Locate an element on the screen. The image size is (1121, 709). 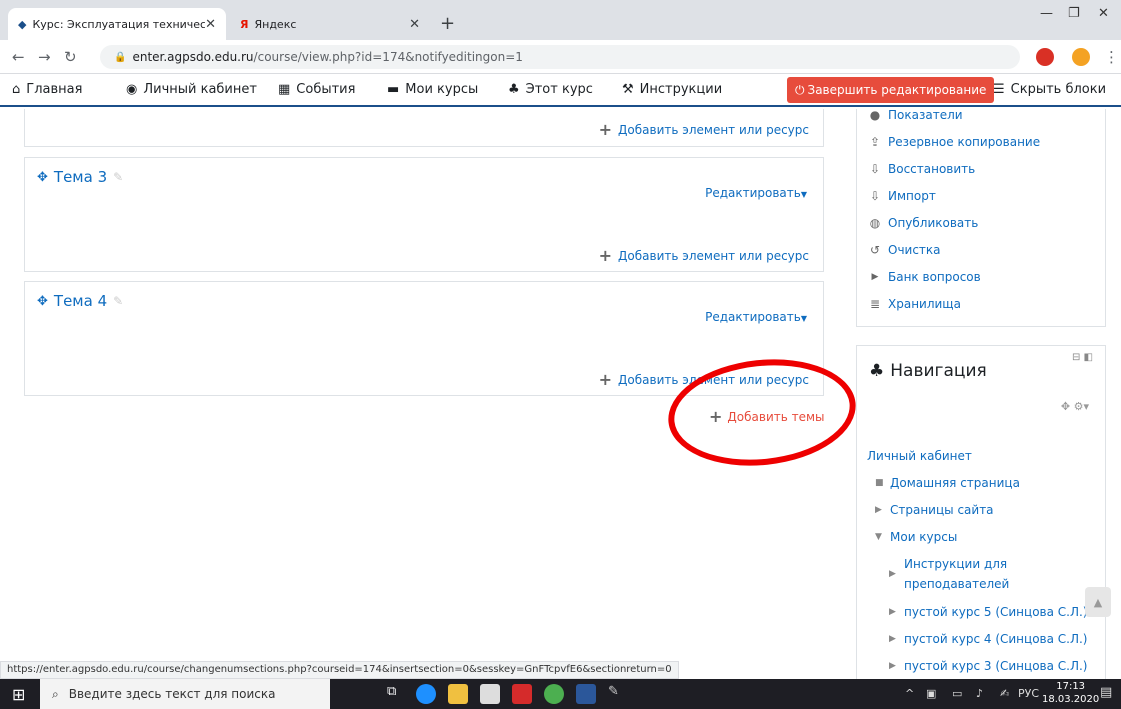
new-tab-icon: + is located at coordinates (447, 23).